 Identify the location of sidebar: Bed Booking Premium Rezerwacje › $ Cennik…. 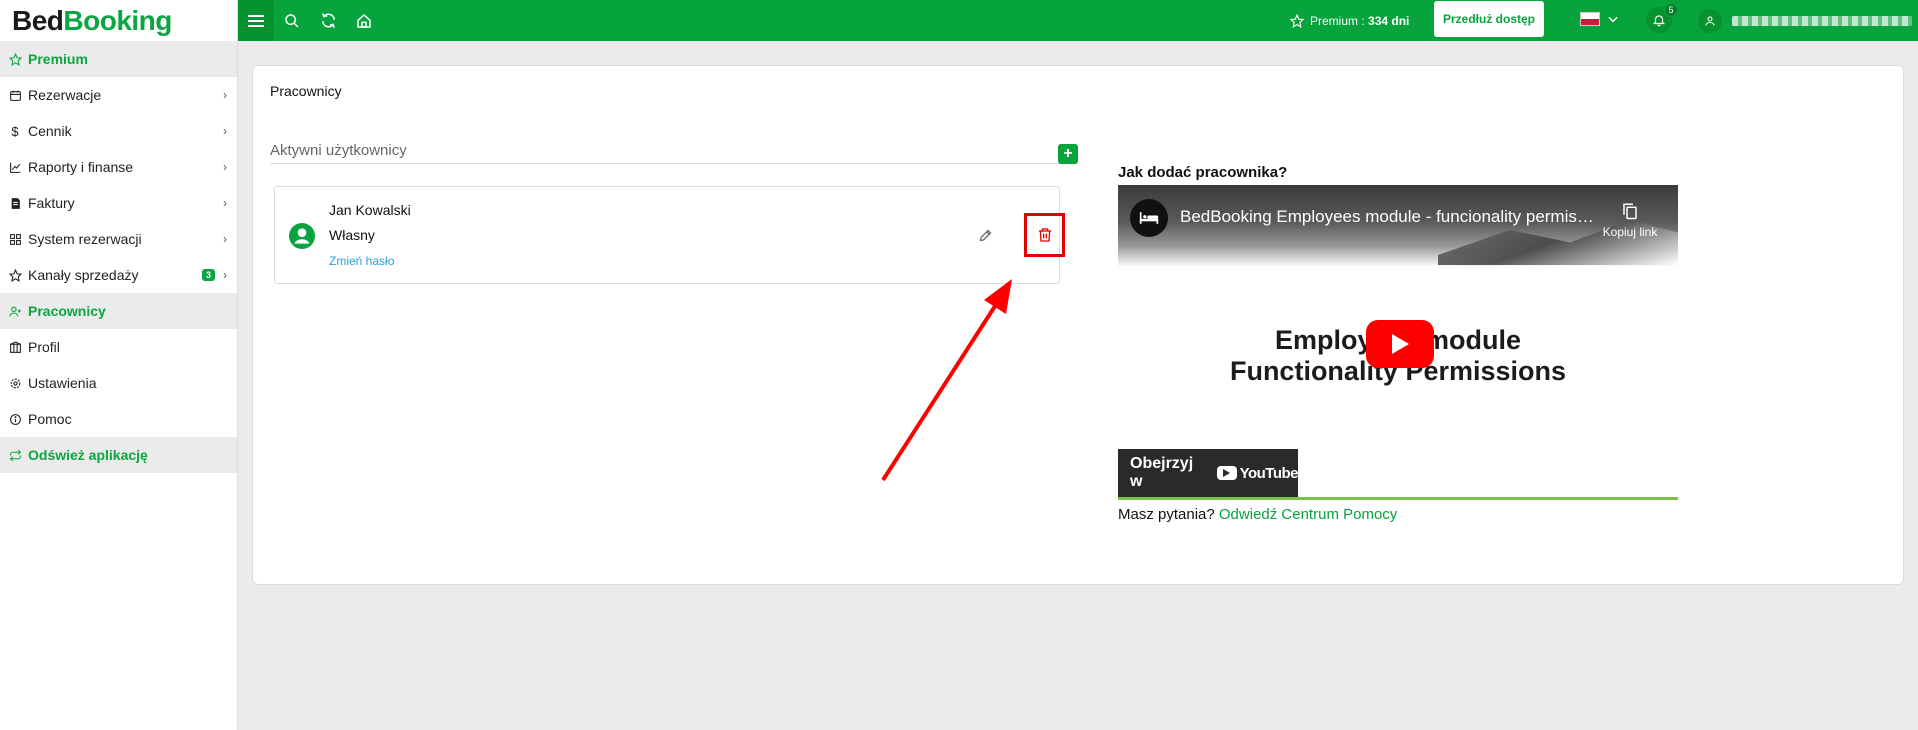
(119, 365).